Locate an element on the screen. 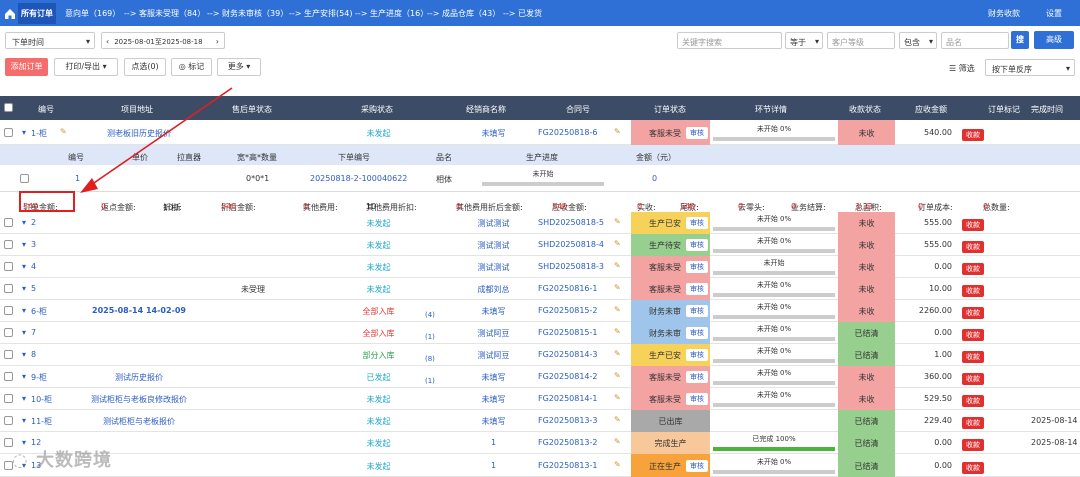 This screenshot has width=1080, height=477. tab-finance-pending: --> 财务未审核（39） is located at coordinates (247, 13).